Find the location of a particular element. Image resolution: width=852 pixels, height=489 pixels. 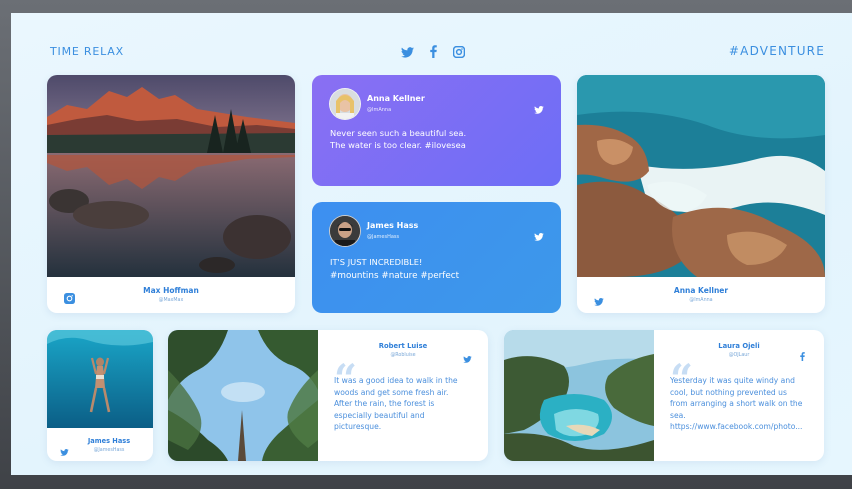

post-text-line: picturesque. is located at coordinates (358, 426).